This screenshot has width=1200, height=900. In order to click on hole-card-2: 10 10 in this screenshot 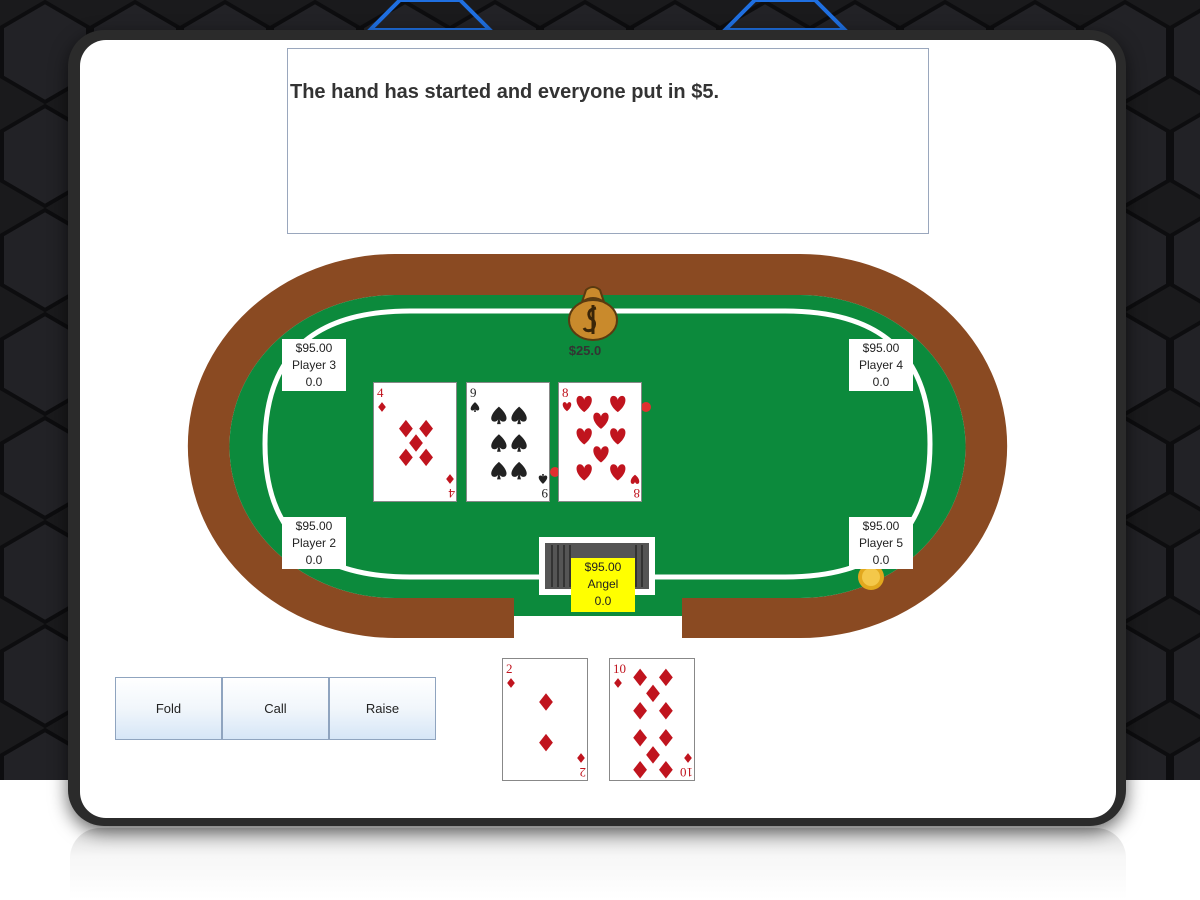, I will do `click(652, 719)`.